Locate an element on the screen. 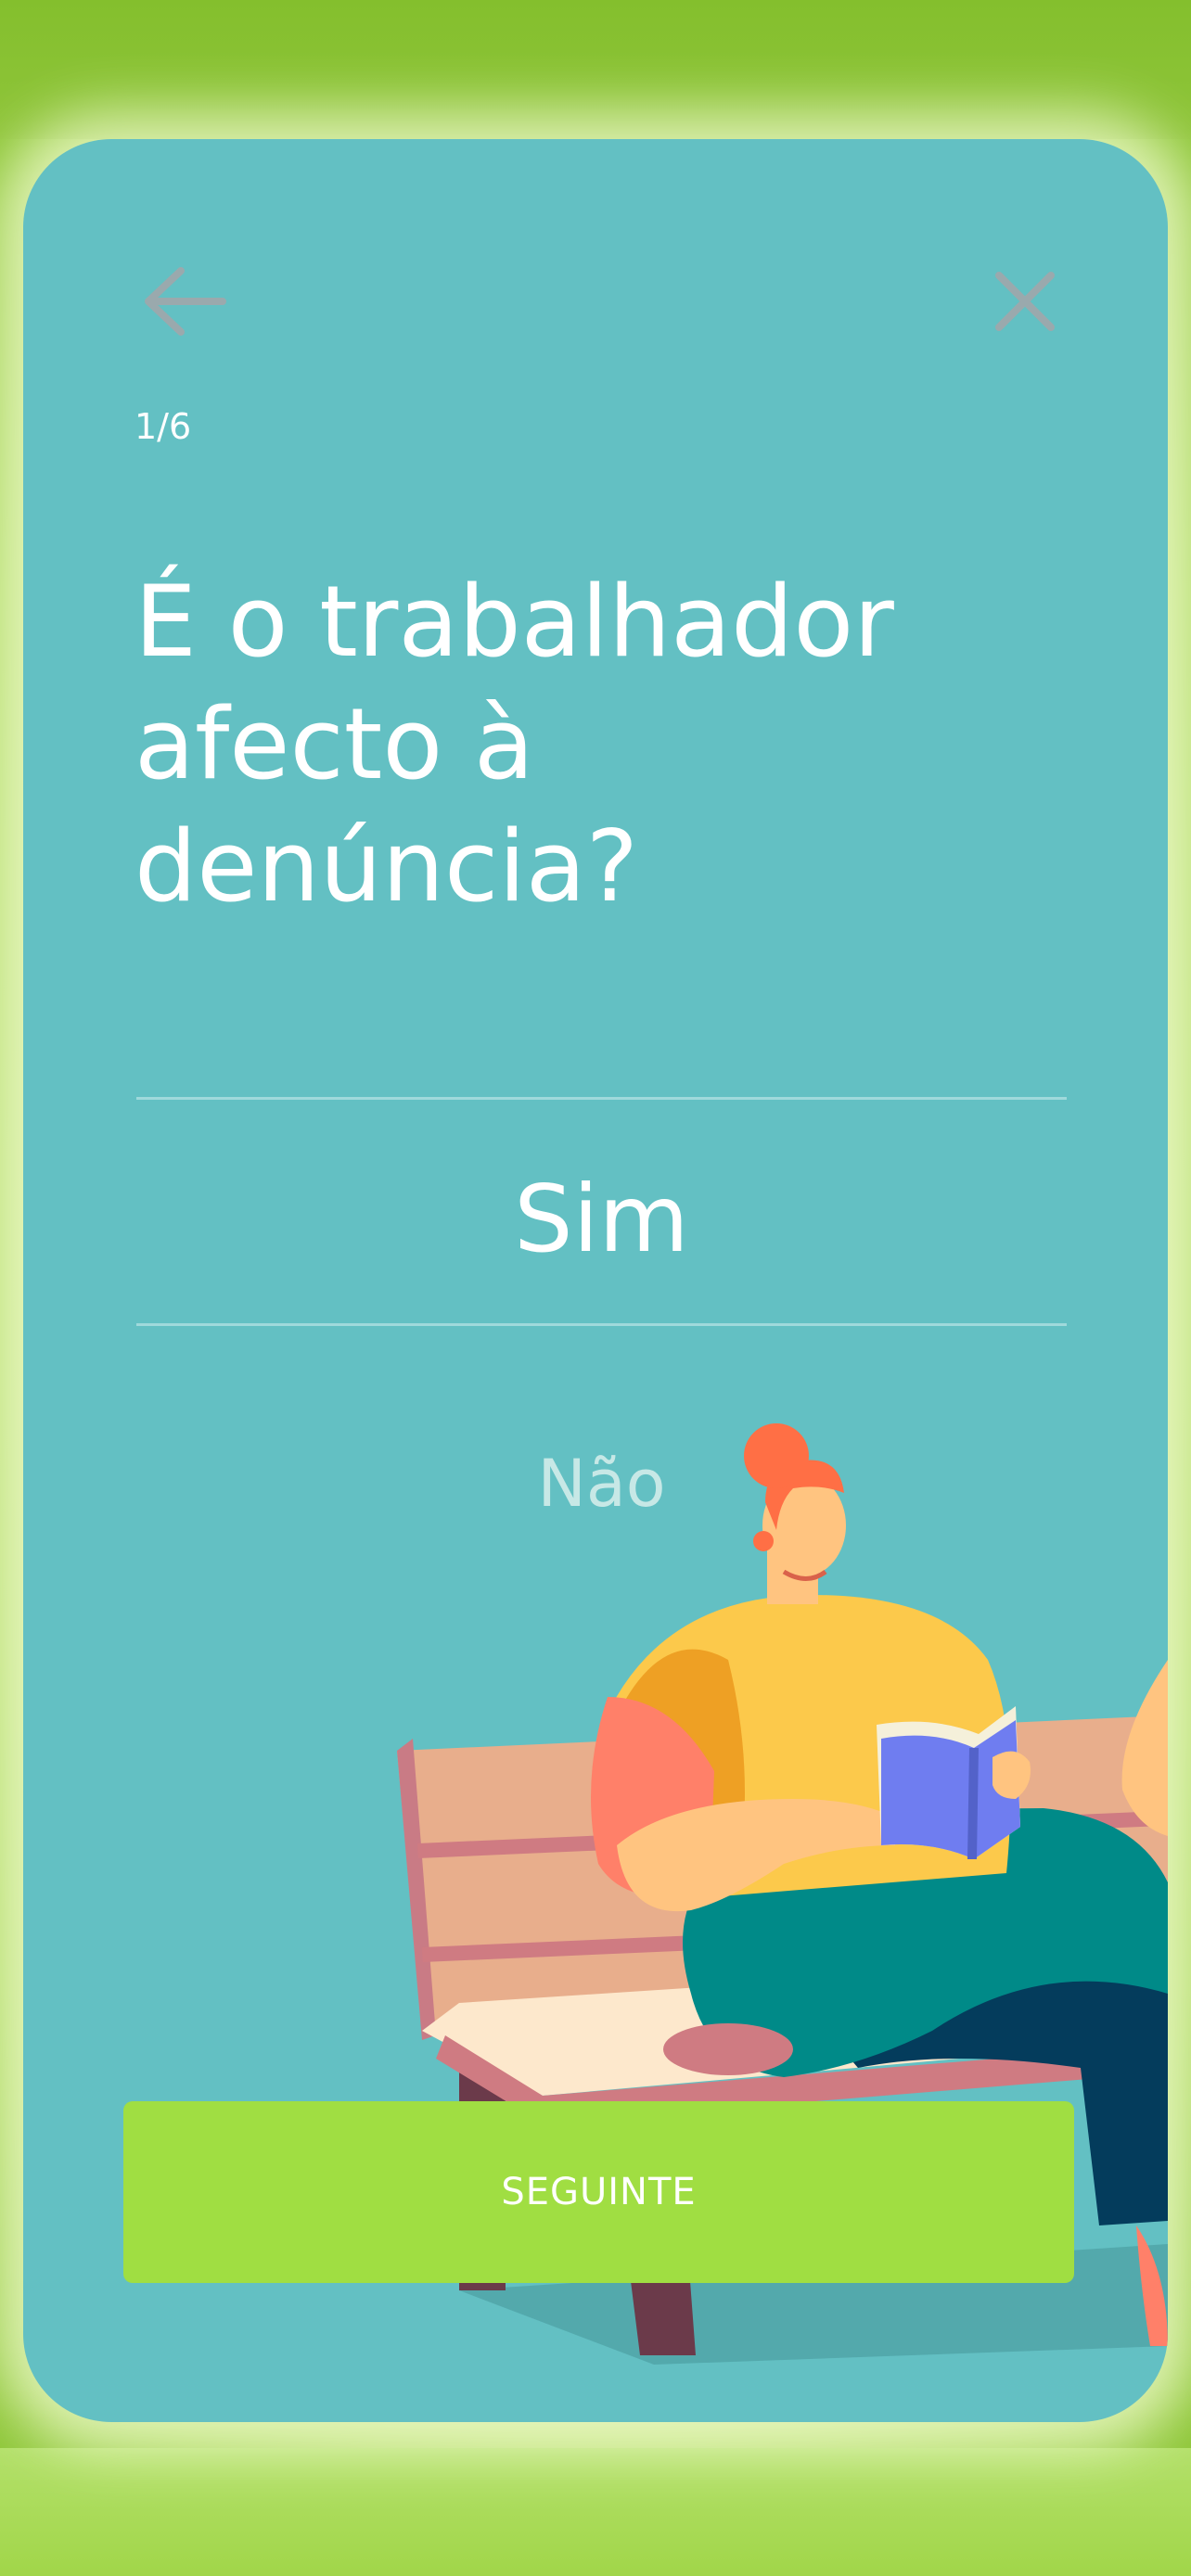  woman-torso-shade is located at coordinates (678, 1766).